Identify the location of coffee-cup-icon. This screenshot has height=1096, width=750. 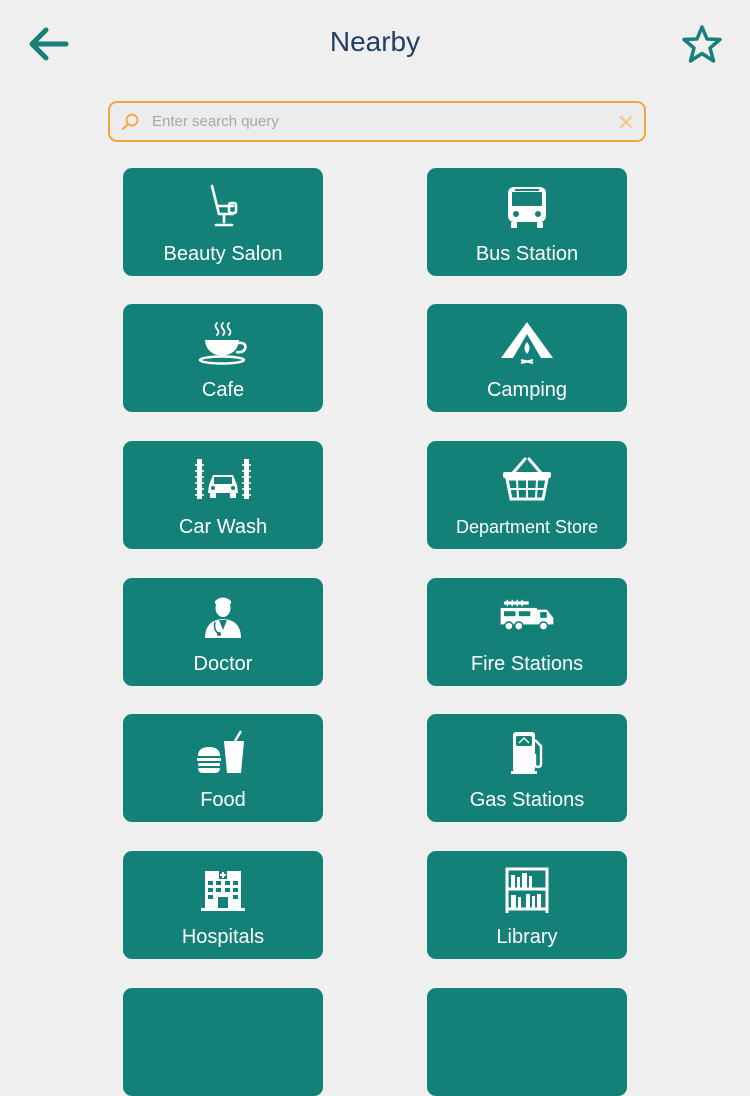
(222, 343).